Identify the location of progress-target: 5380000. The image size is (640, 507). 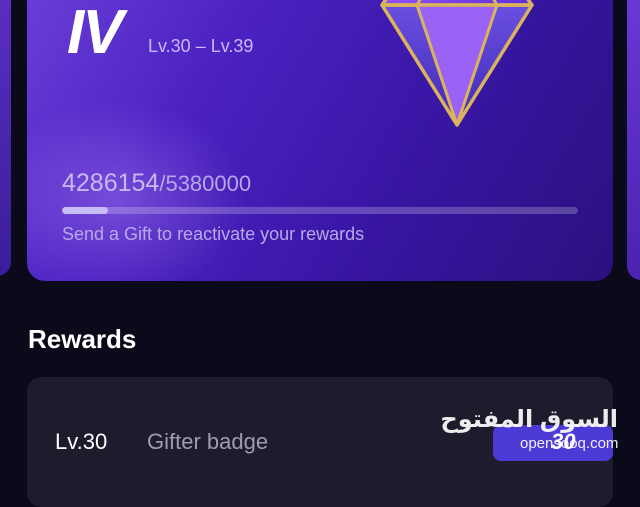
(208, 183).